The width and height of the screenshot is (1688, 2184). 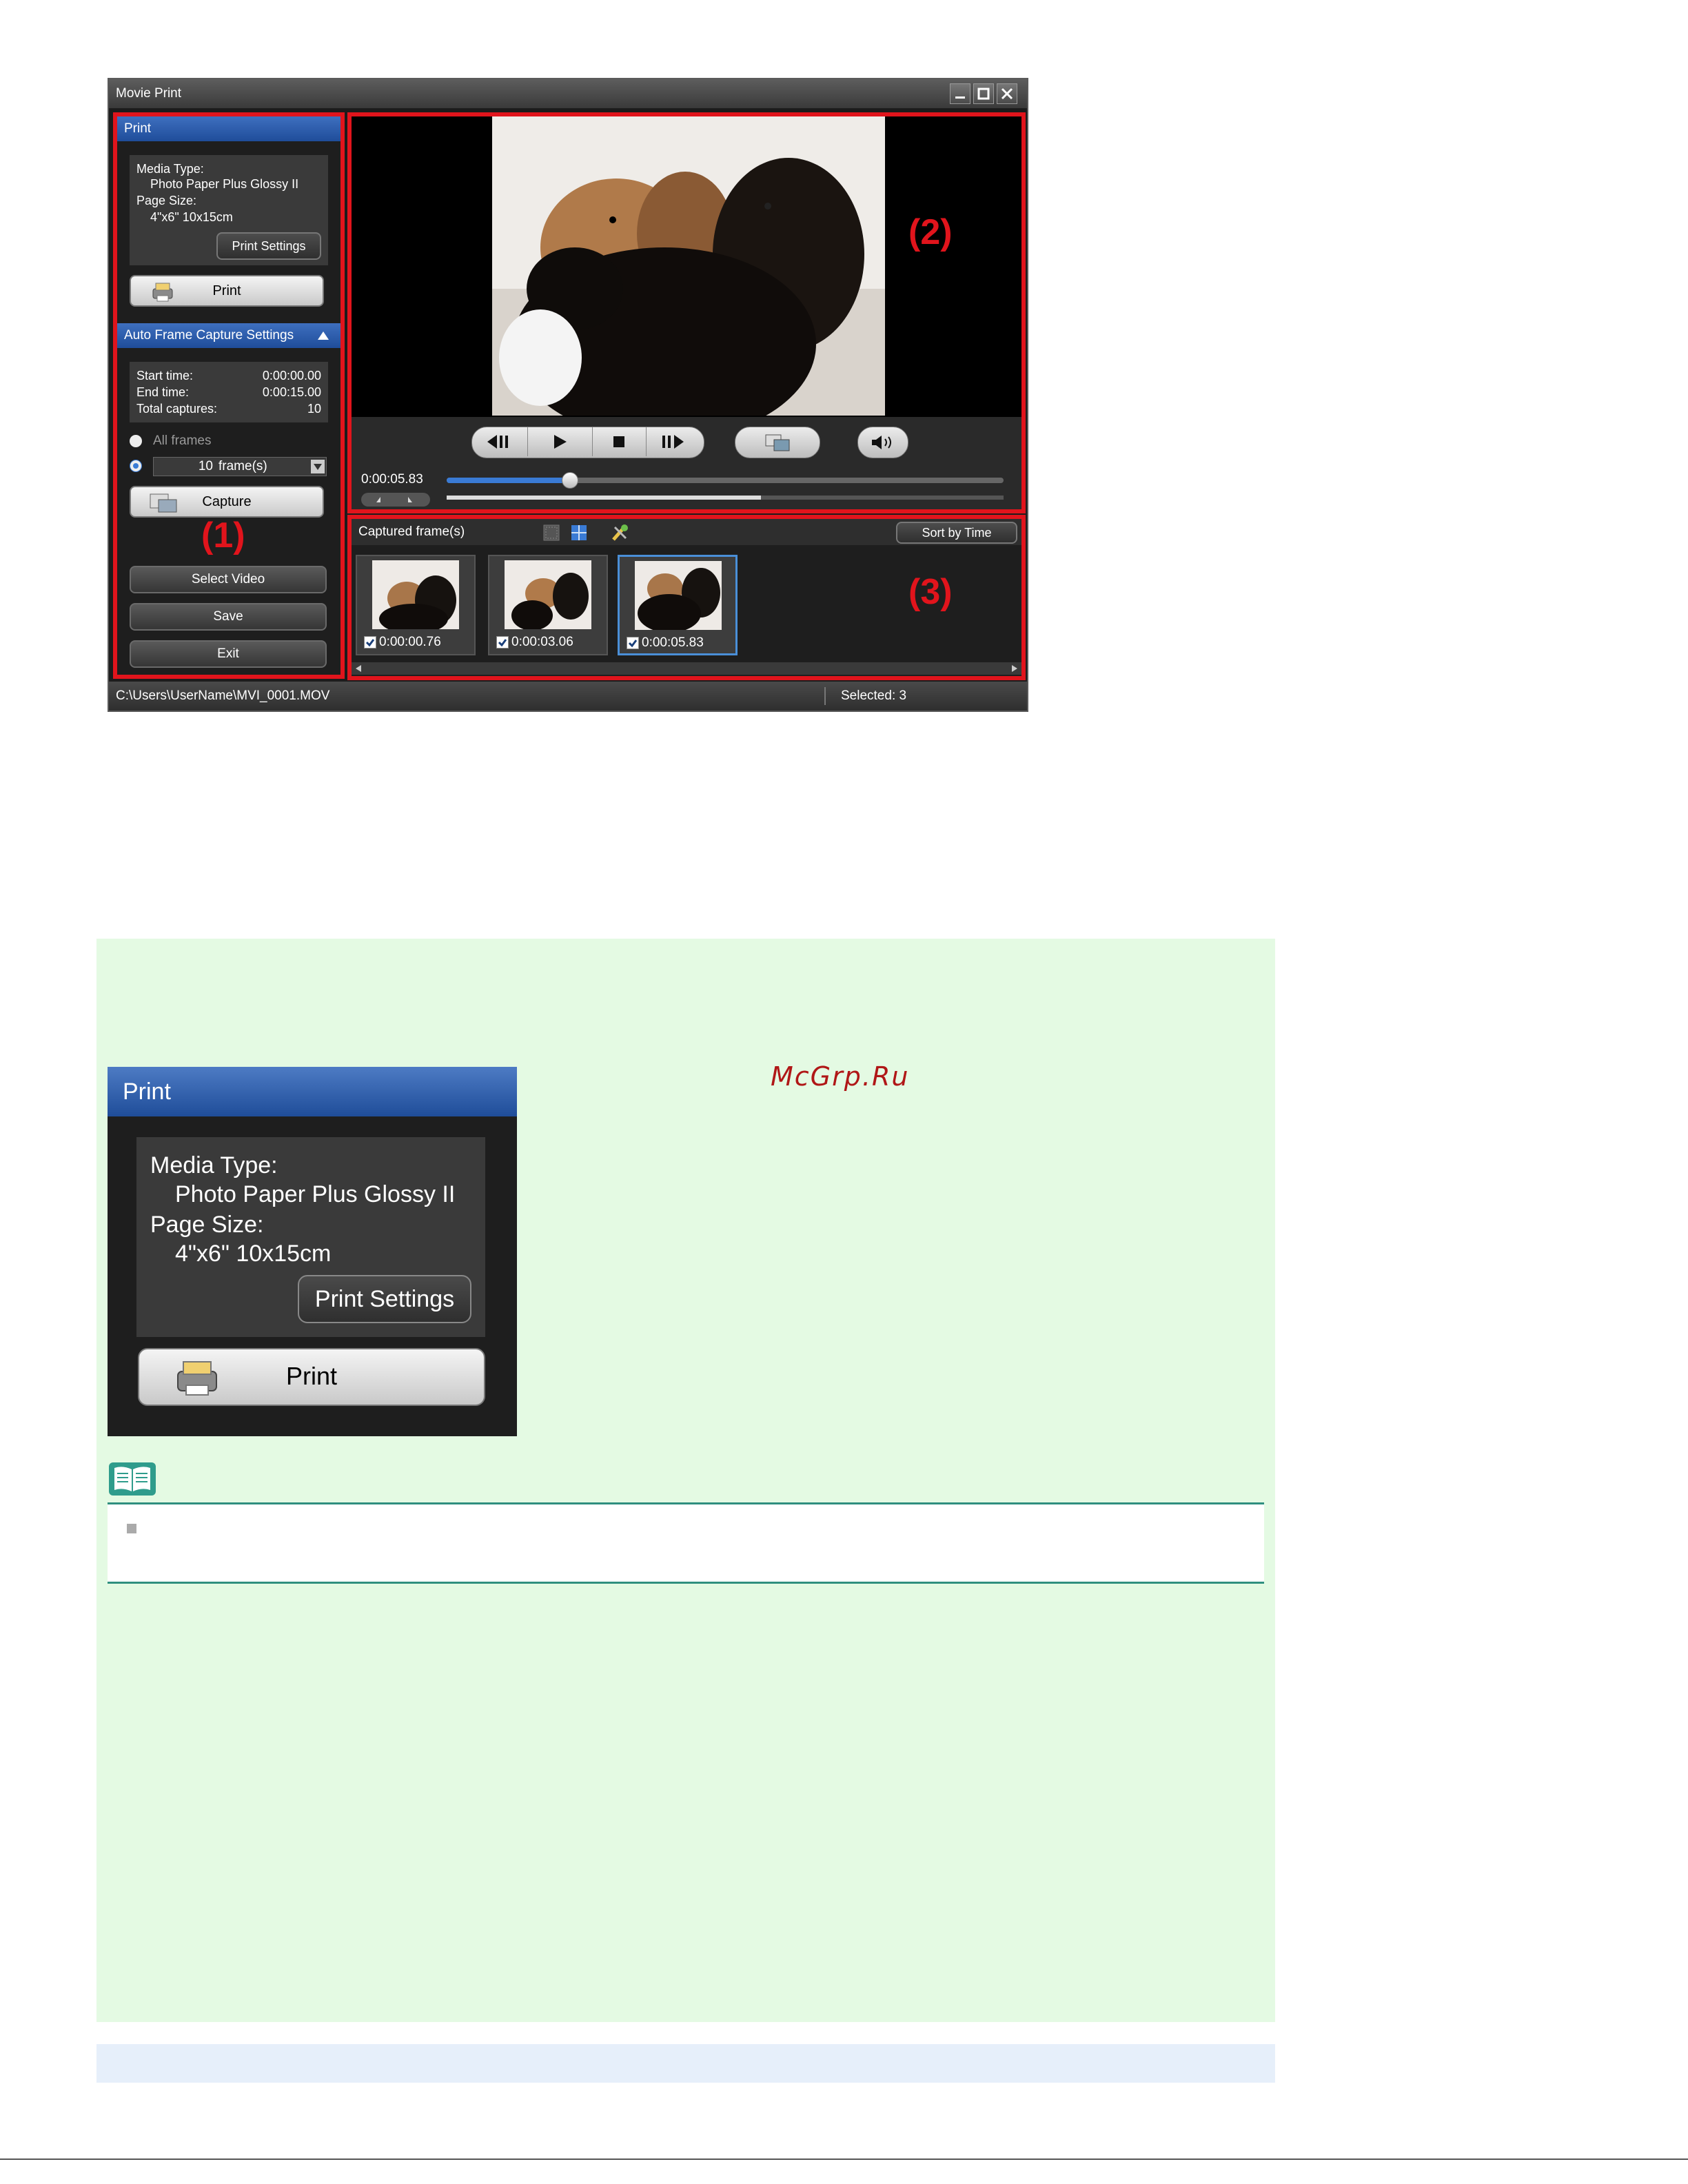 What do you see at coordinates (268, 246) in the screenshot?
I see `print-settings-button: Print Settings` at bounding box center [268, 246].